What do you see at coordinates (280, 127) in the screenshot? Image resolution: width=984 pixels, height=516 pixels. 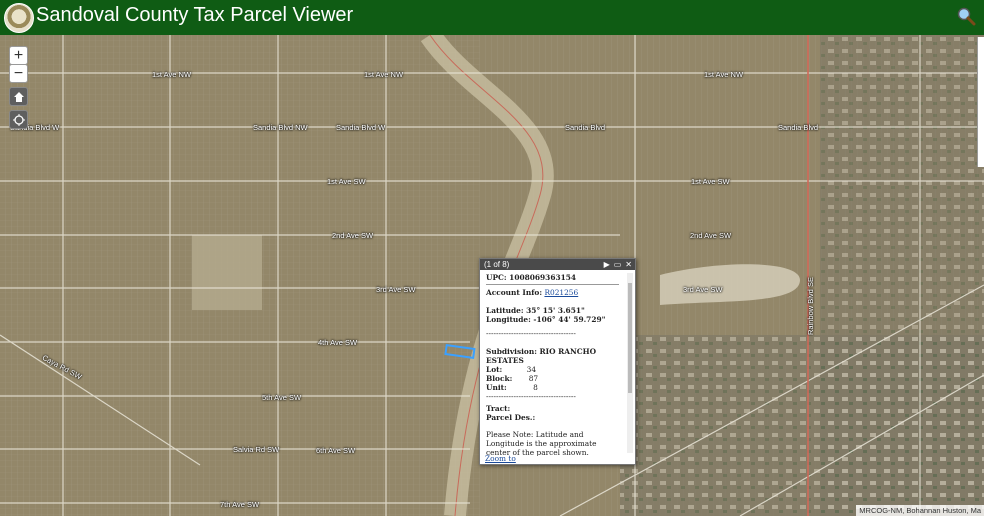 I see `road-label: Sandia Blvd NW` at bounding box center [280, 127].